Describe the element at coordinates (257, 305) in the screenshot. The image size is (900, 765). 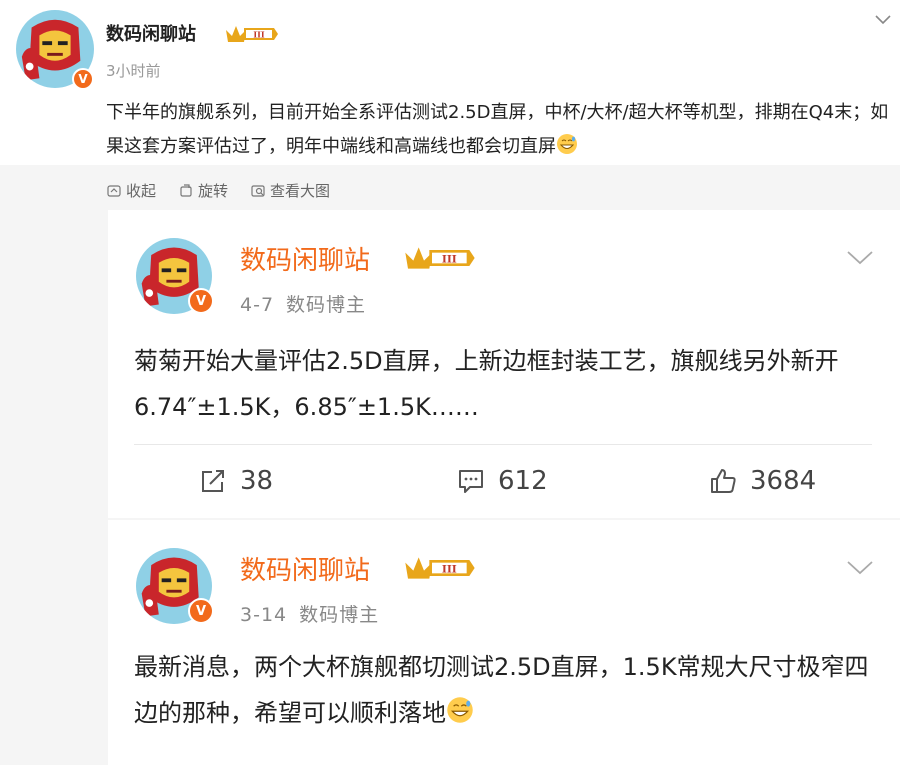
I see `post-date: 4-7` at that location.